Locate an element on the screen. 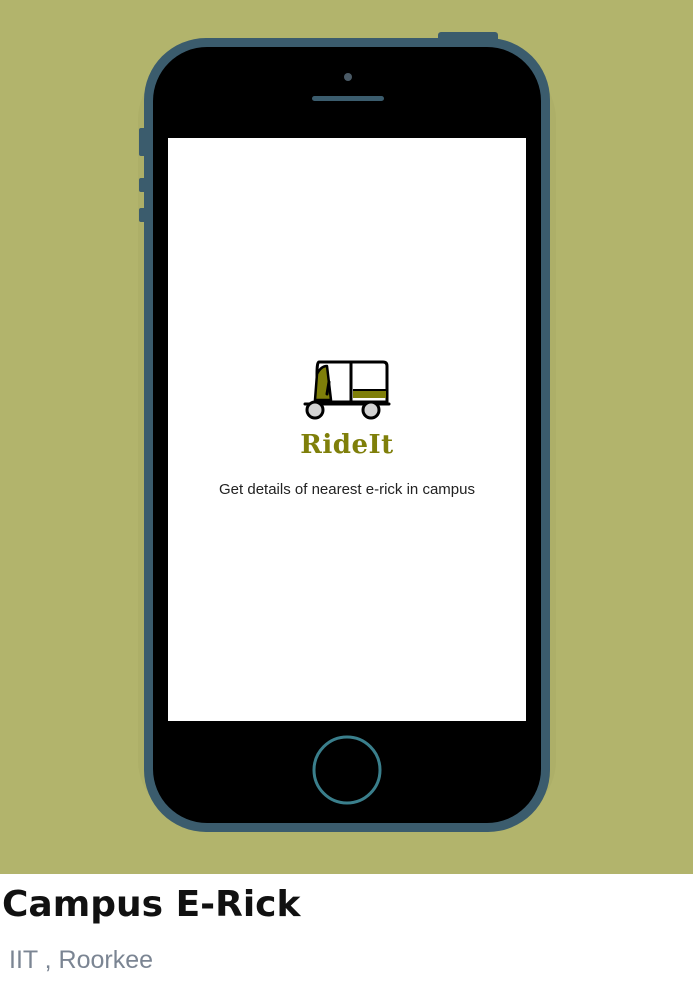 The height and width of the screenshot is (994, 693). app-name: RideIt is located at coordinates (347, 445).